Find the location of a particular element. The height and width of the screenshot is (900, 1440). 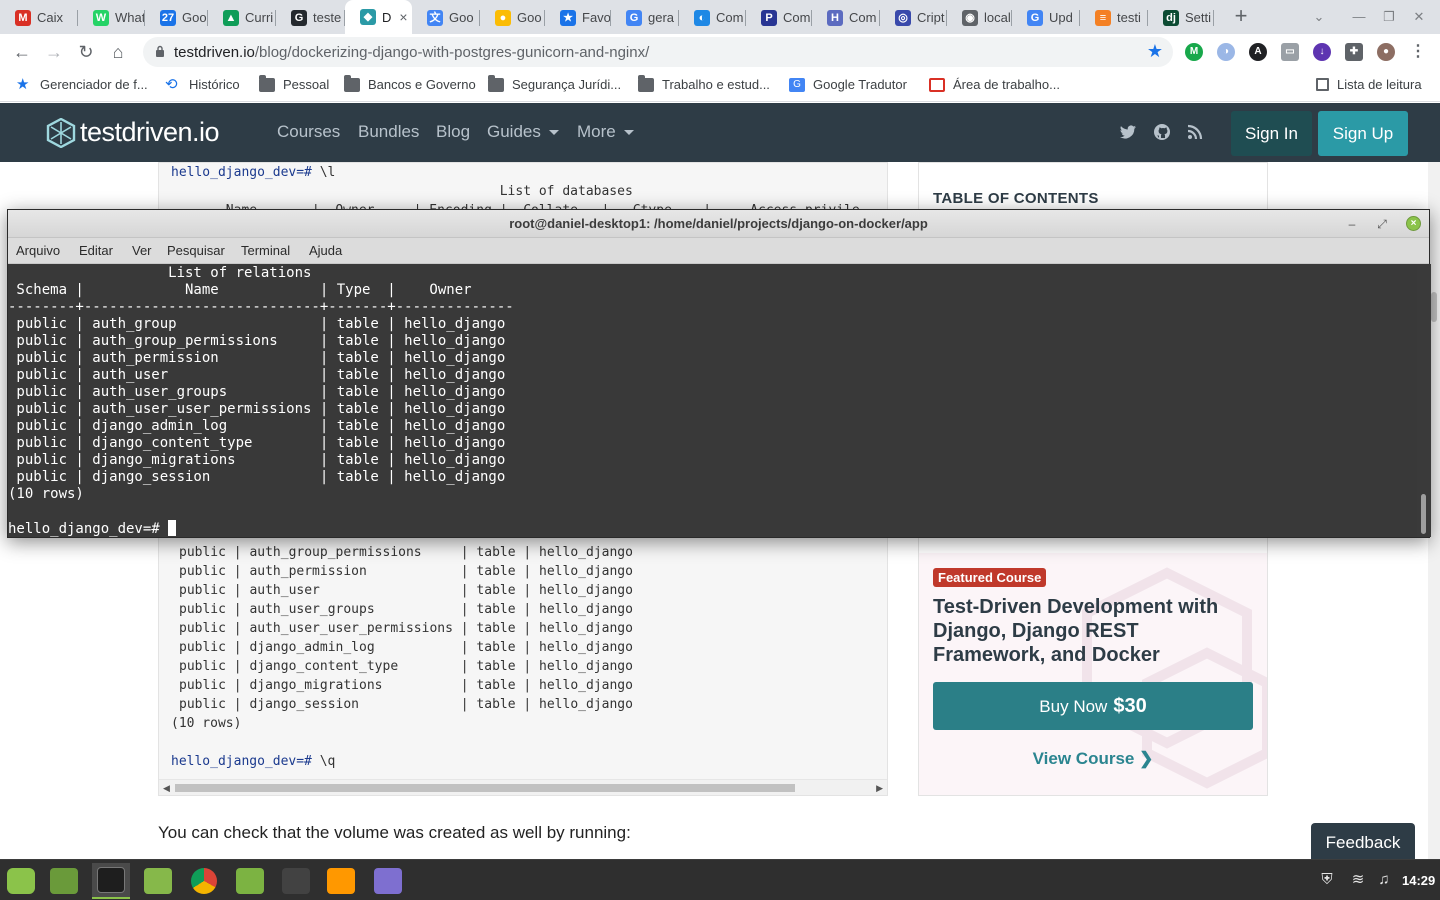

star-icon: ★ is located at coordinates (23, 84).